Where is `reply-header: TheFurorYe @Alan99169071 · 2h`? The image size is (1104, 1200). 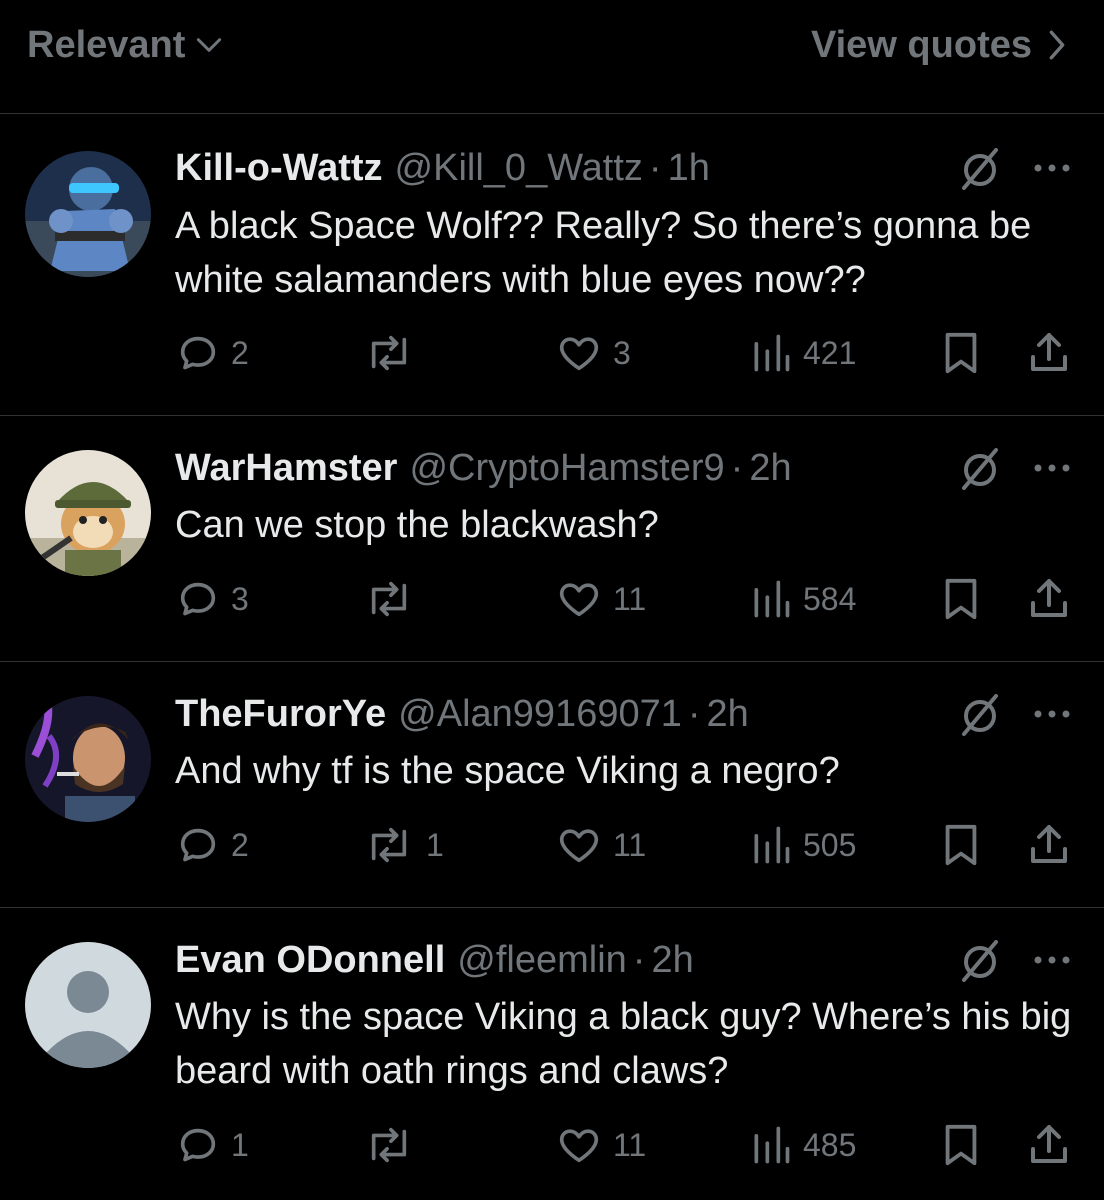 reply-header: TheFurorYe @Alan99169071 · 2h is located at coordinates (462, 714).